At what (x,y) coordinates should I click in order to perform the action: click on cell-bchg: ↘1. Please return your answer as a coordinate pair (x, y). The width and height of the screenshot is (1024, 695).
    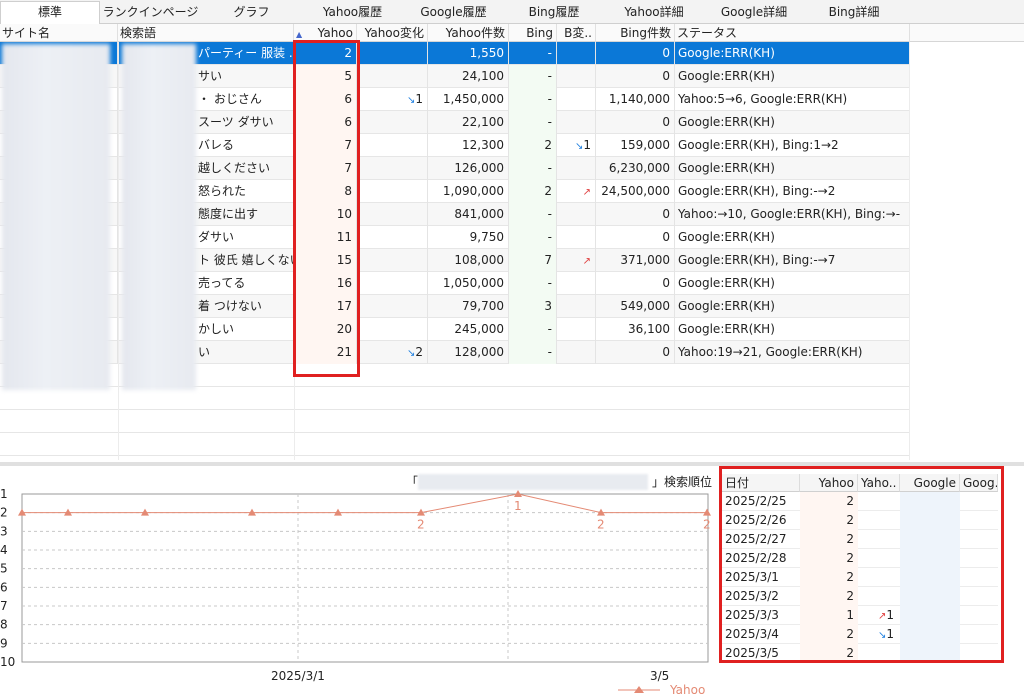
    Looking at the image, I should click on (576, 145).